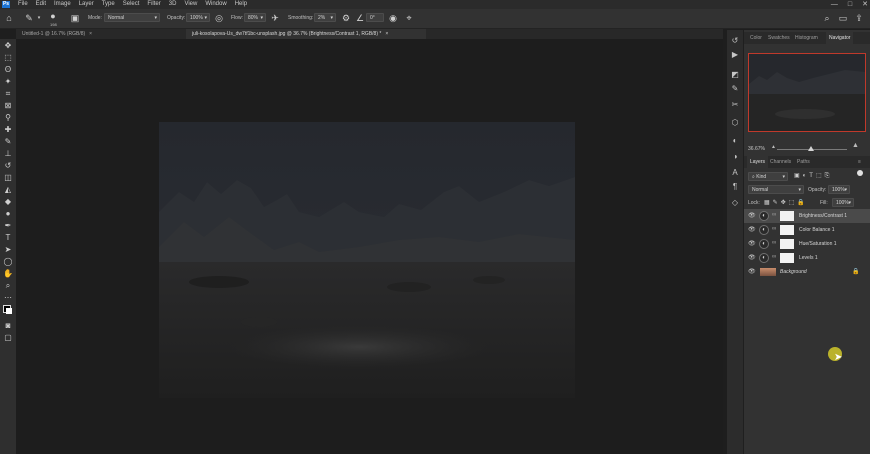  Describe the element at coordinates (735, 89) in the screenshot. I see `brush-settings-icon: ✎` at that location.